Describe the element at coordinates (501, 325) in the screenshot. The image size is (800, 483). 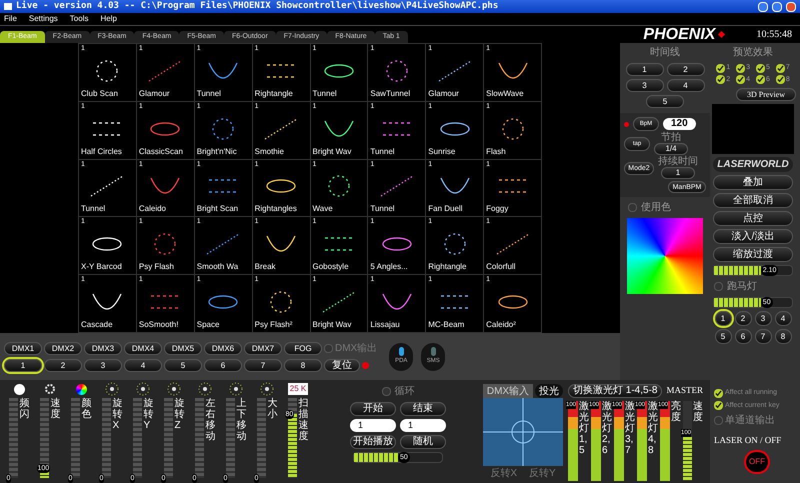
I see `effect-label: Caleido²` at that location.